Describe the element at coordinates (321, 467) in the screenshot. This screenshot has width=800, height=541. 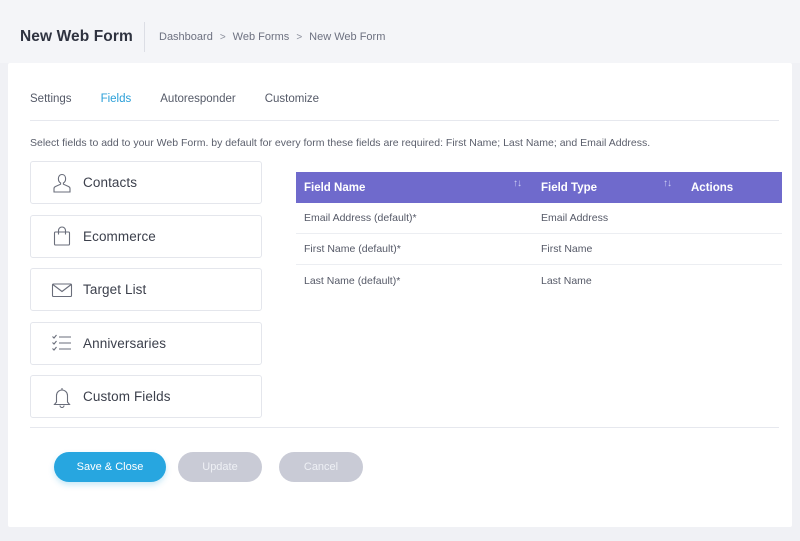
I see `cancel-button: Cancel` at that location.